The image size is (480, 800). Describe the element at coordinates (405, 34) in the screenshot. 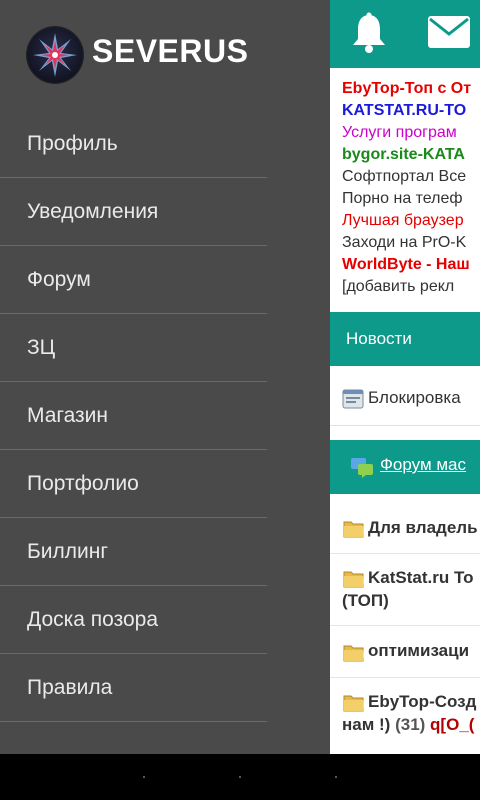

I see `top-bar` at that location.